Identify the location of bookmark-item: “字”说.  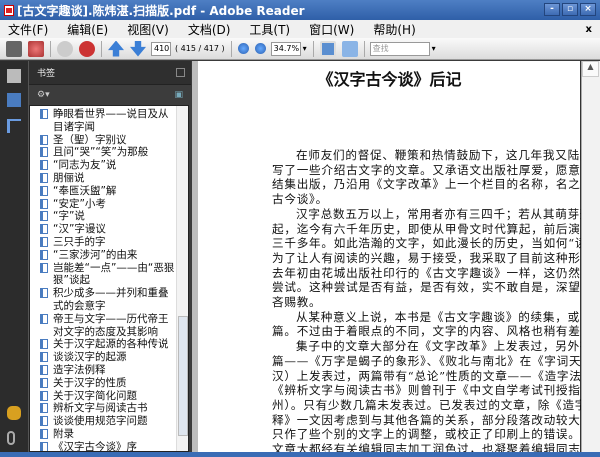
(109, 216).